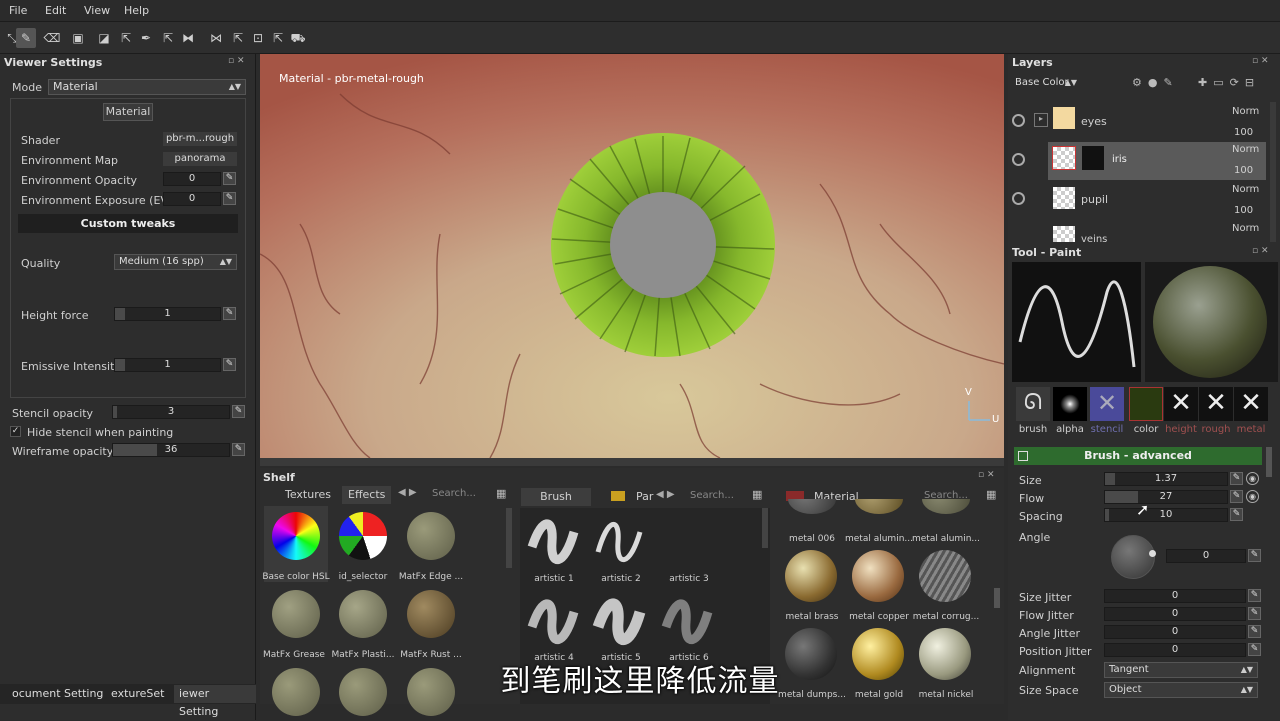 The height and width of the screenshot is (721, 1280). I want to click on popout-icon-2: ⇱, so click(238, 38).